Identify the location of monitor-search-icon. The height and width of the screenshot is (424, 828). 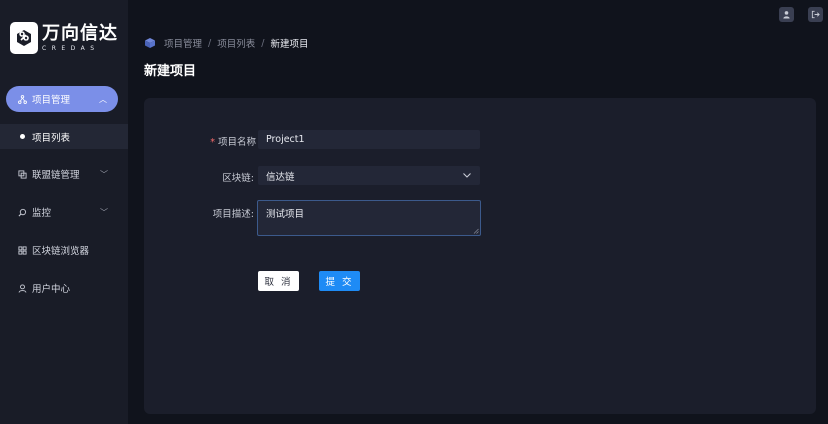
(22, 212).